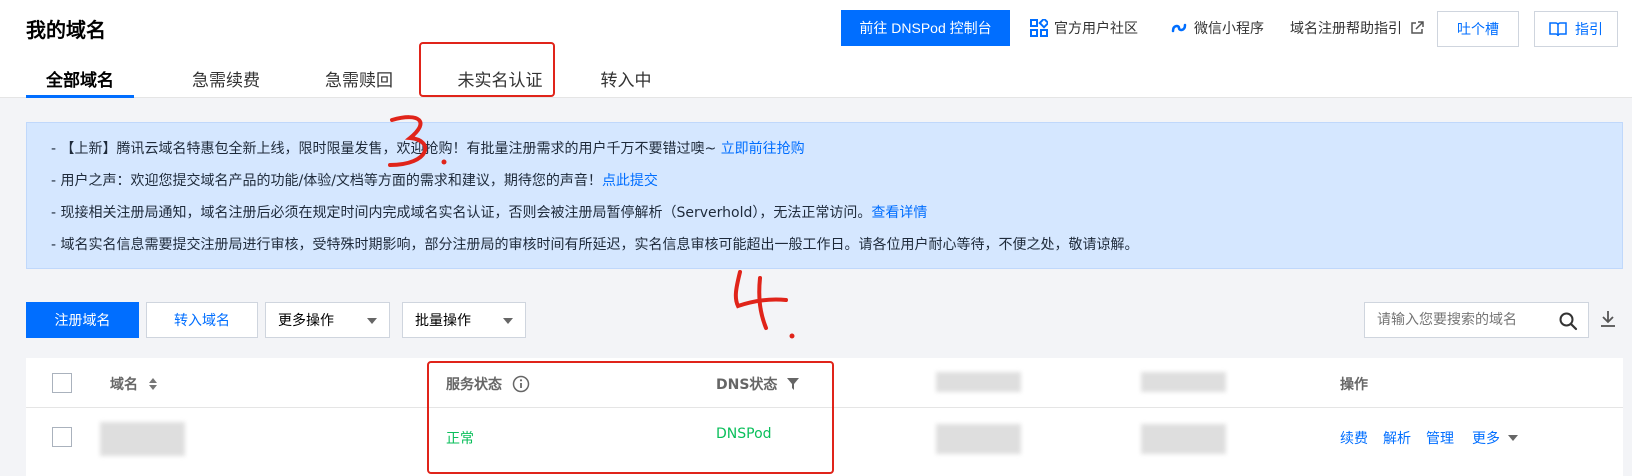 The height and width of the screenshot is (476, 1632). I want to click on filter-icon, so click(793, 384).